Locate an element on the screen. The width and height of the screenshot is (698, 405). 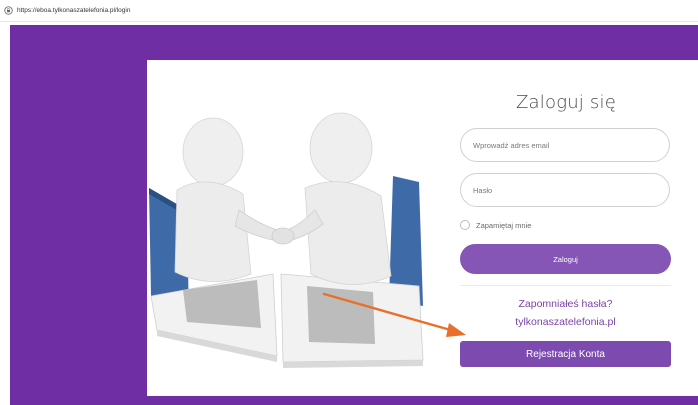
remember-checkbox is located at coordinates (465, 225).